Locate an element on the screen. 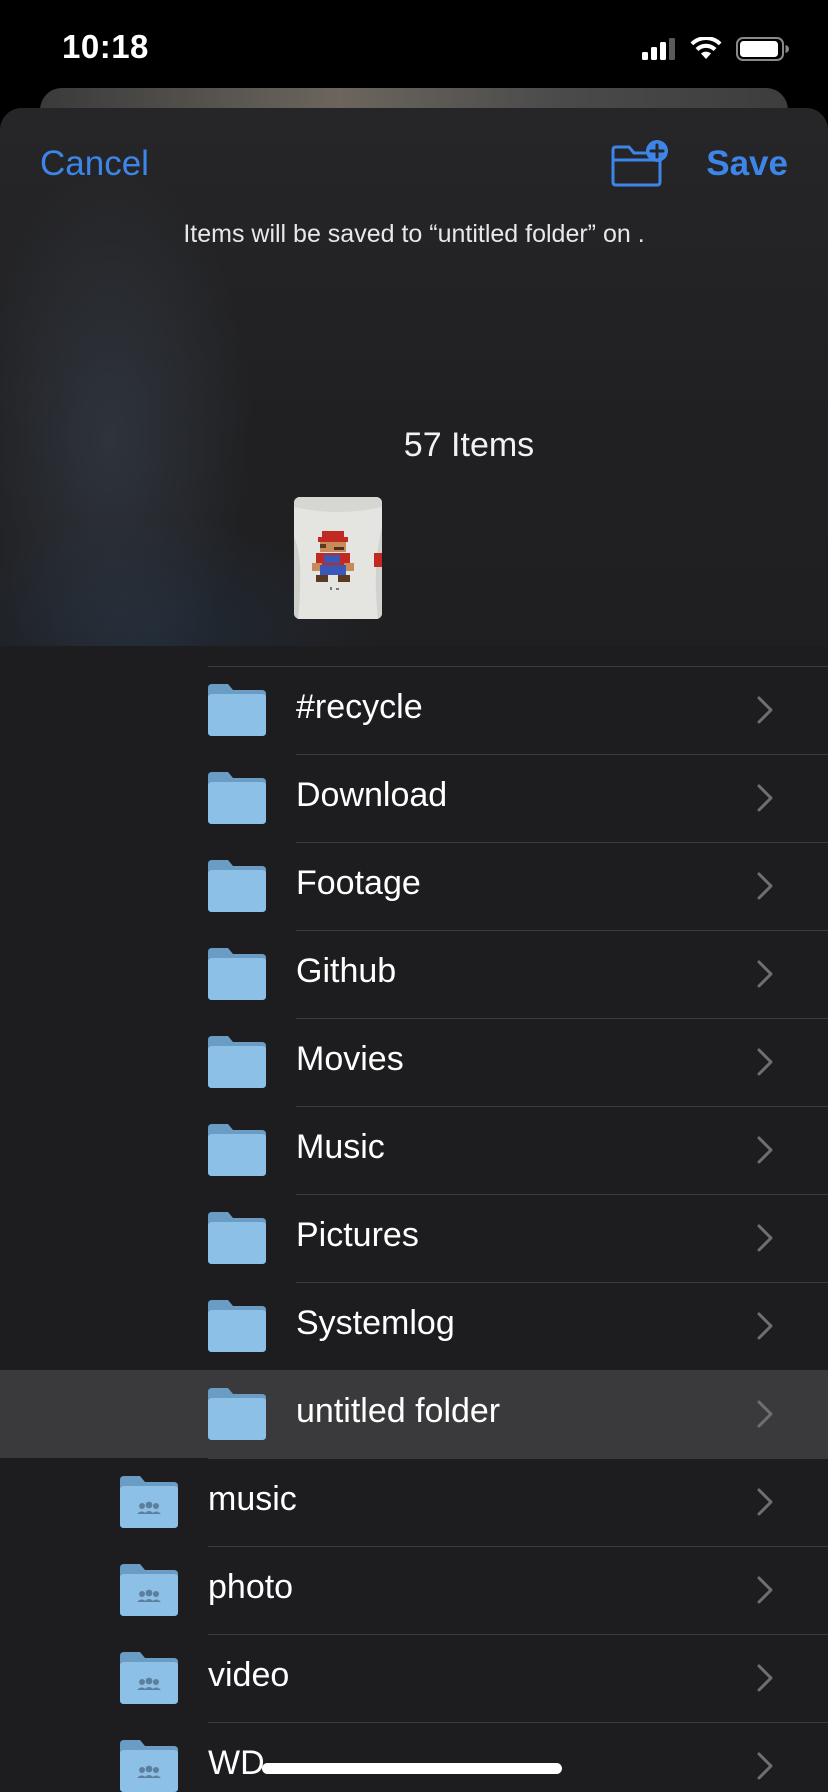 Image resolution: width=828 pixels, height=1792 pixels. folder-name: Github is located at coordinates (346, 971).